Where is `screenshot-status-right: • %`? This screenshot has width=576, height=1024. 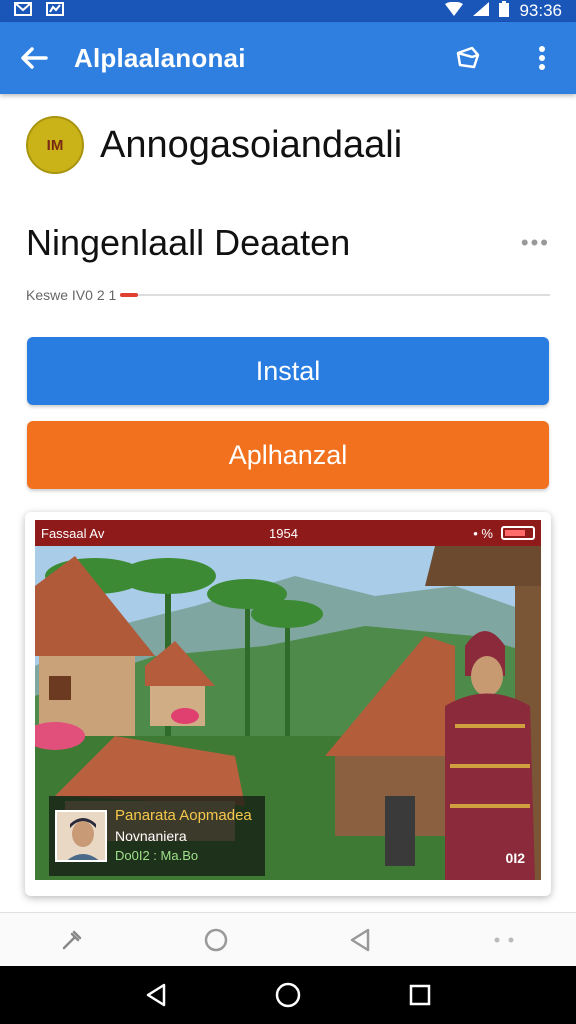 screenshot-status-right: • % is located at coordinates (483, 533).